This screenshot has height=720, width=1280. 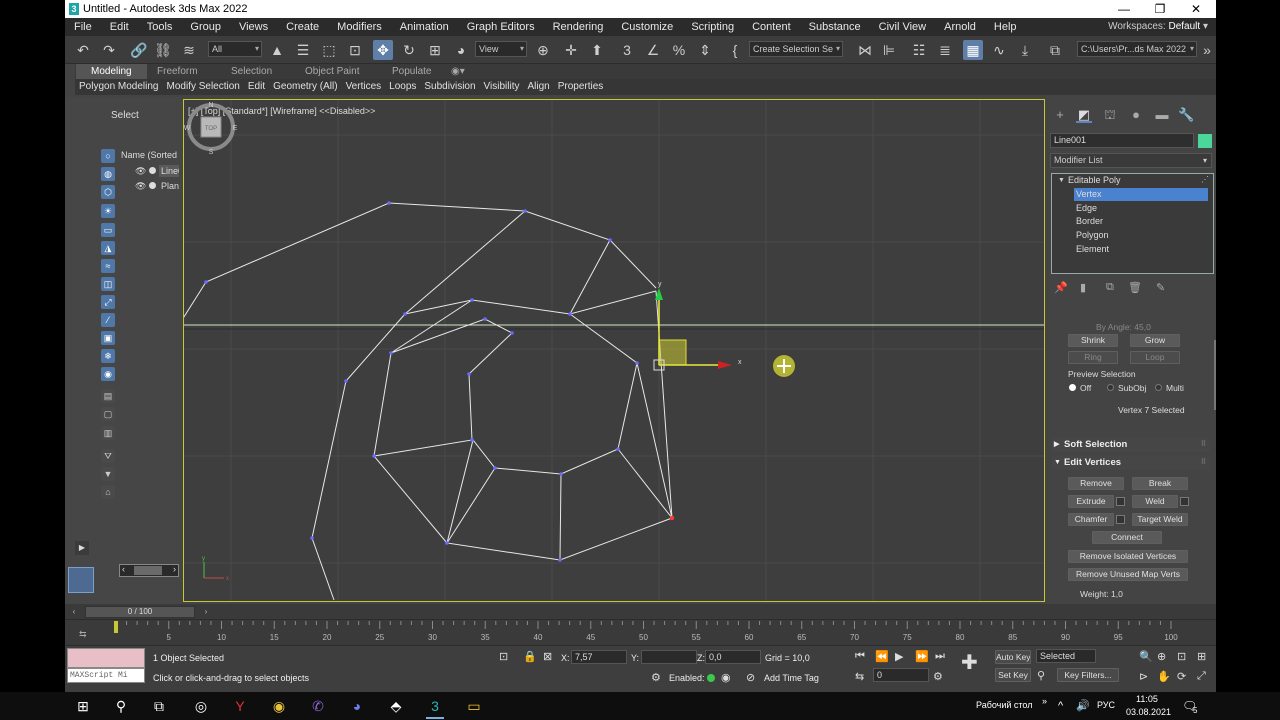 I want to click on ribbon-edit: Edit, so click(x=256, y=87).